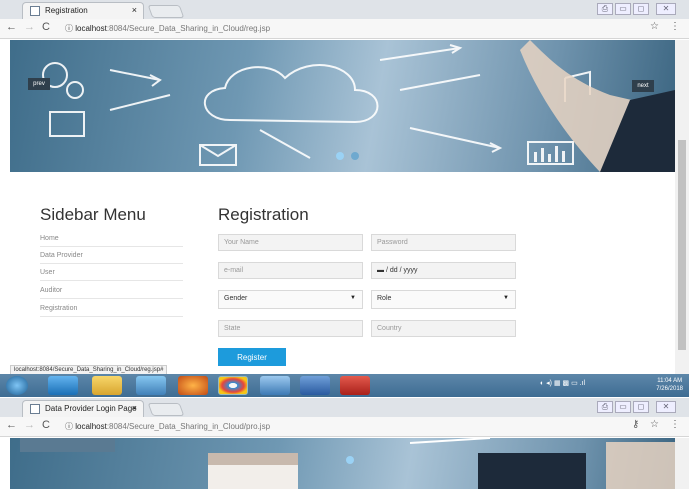  Describe the element at coordinates (107, 385) in the screenshot. I see `file-explorer-icon` at that location.